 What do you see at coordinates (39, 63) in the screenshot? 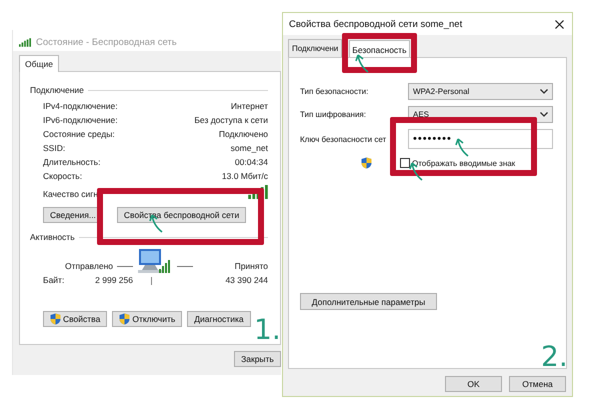
I see `tab: Общие` at bounding box center [39, 63].